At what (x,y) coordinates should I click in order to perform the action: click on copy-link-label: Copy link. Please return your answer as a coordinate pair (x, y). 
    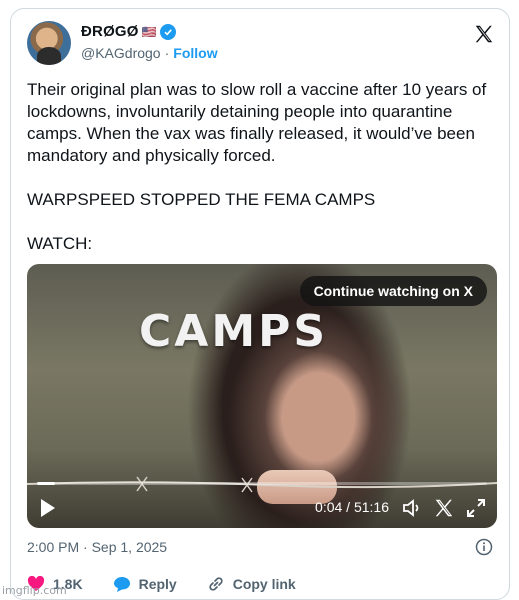
    Looking at the image, I should click on (264, 584).